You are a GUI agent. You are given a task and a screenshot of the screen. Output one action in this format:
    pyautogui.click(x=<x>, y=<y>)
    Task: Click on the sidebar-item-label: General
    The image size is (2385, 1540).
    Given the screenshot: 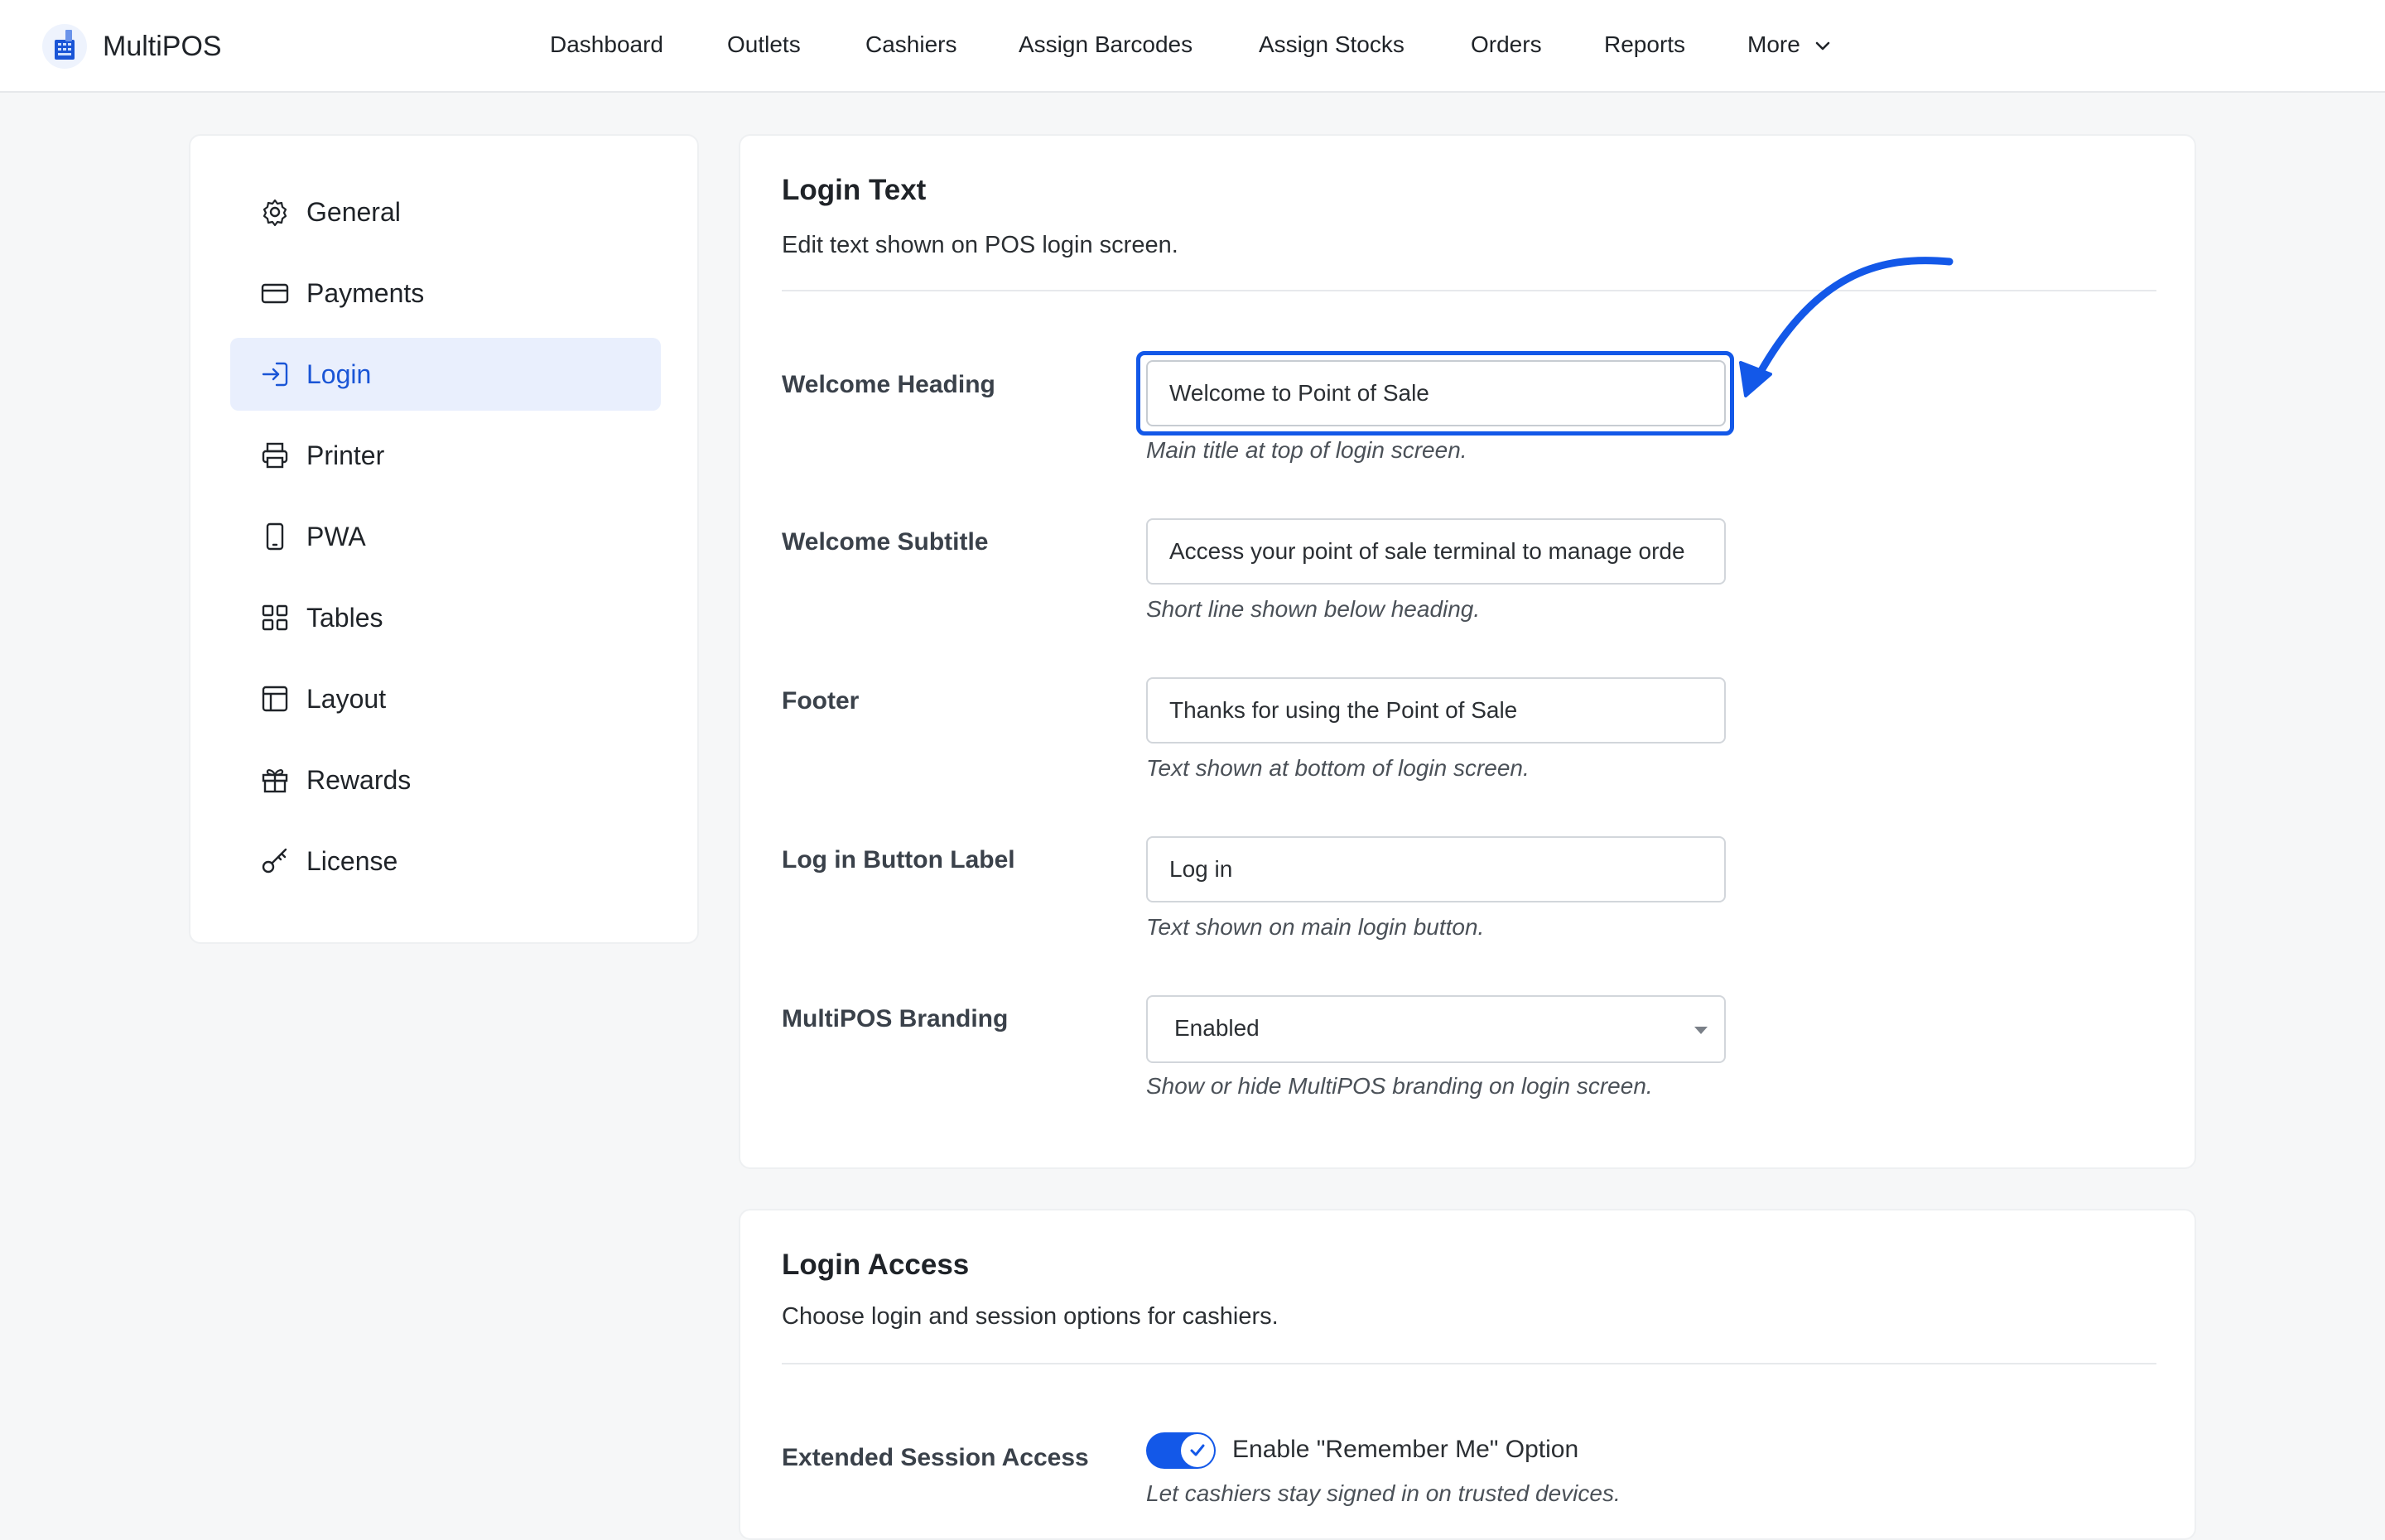 What is the action you would take?
    pyautogui.click(x=353, y=212)
    